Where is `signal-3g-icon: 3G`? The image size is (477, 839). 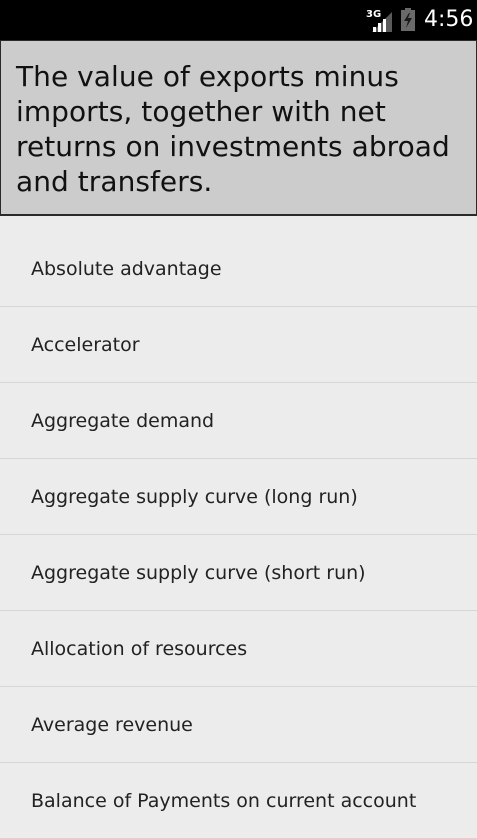
signal-3g-icon: 3G is located at coordinates (379, 20).